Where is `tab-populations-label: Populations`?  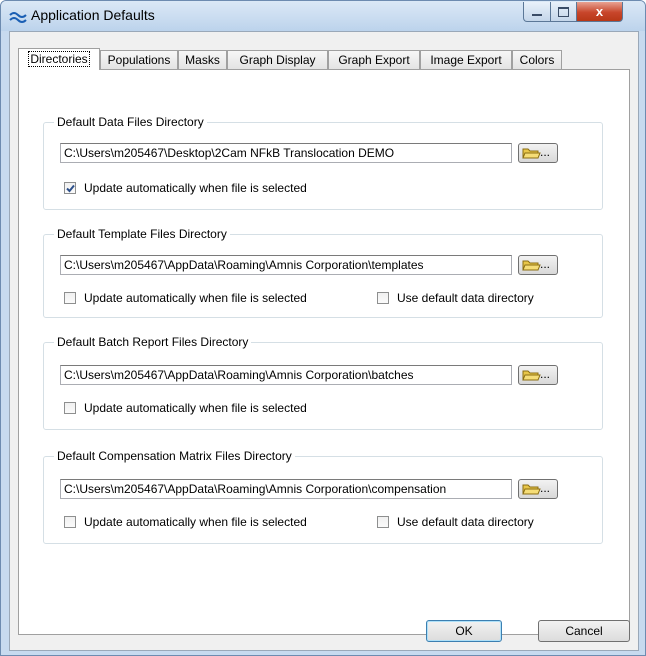
tab-populations-label: Populations is located at coordinates (139, 60).